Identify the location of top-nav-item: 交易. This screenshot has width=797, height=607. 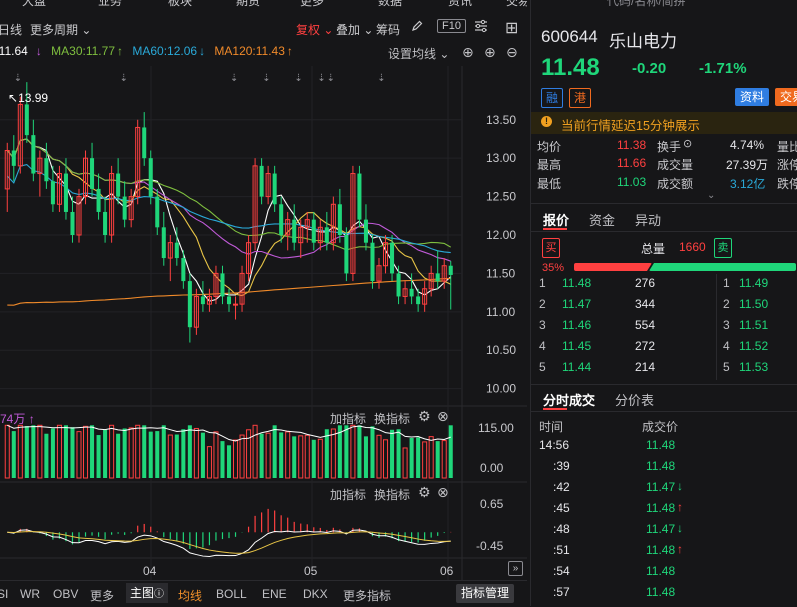
(516, 4).